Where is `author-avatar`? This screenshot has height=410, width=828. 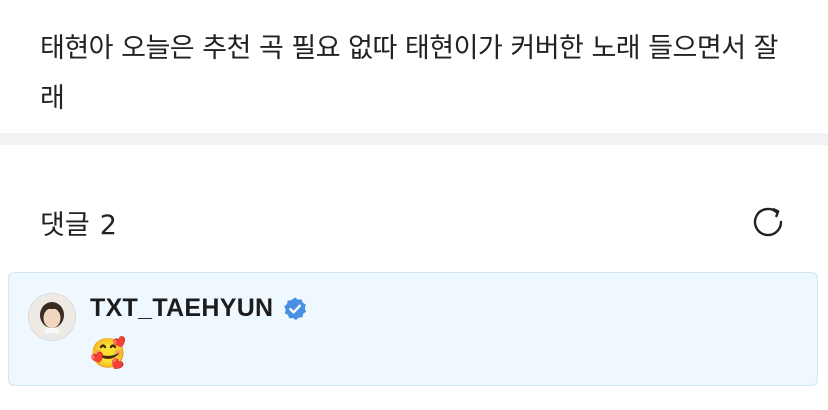 author-avatar is located at coordinates (52, 317).